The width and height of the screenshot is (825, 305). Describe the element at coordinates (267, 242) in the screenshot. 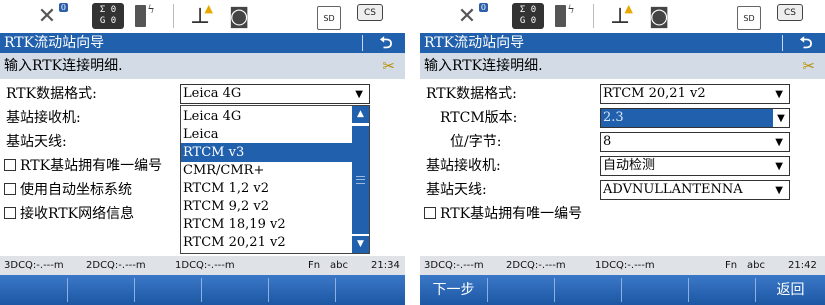

I see `dropdown-option: RTCM 20,21 v2` at that location.